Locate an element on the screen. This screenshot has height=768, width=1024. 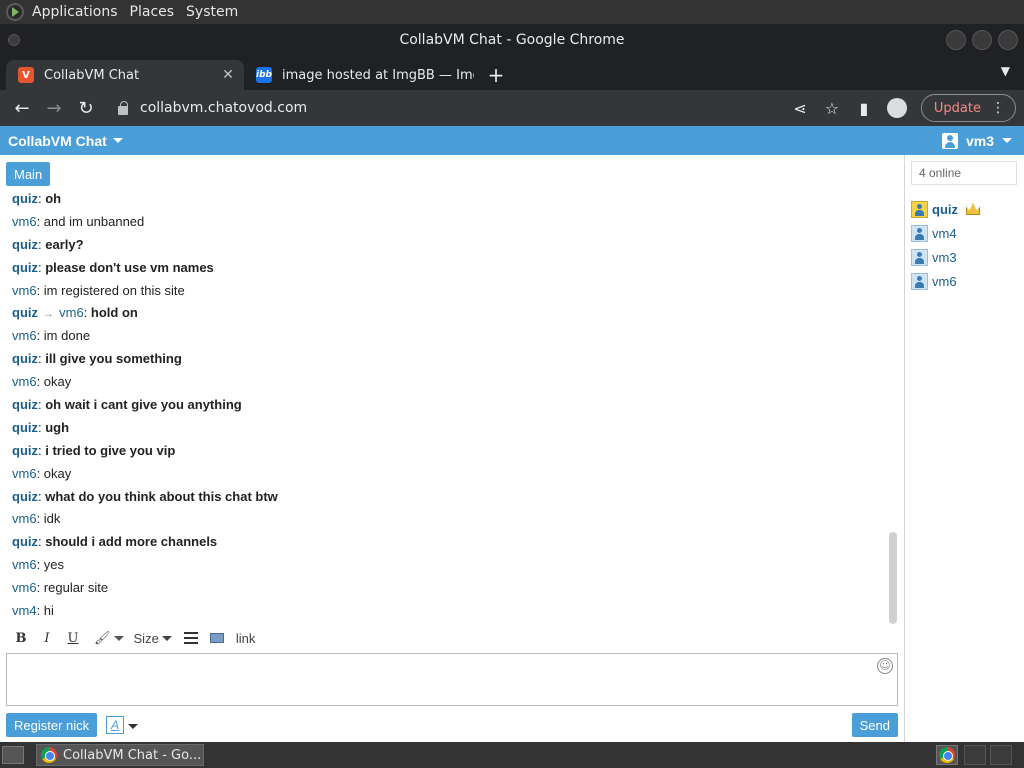
tab-title: CollabVM Chat is located at coordinates (92, 75).